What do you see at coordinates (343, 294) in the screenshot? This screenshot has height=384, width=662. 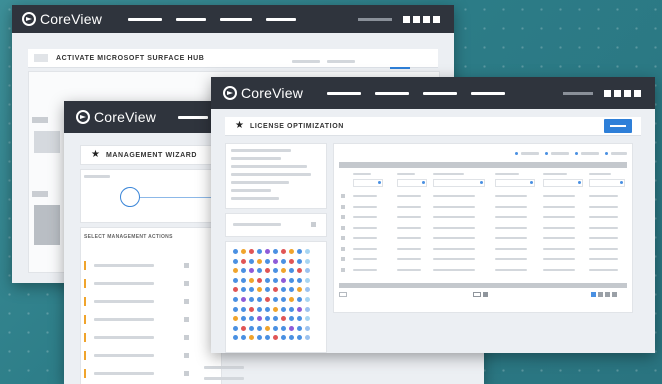 I see `pagination-first` at bounding box center [343, 294].